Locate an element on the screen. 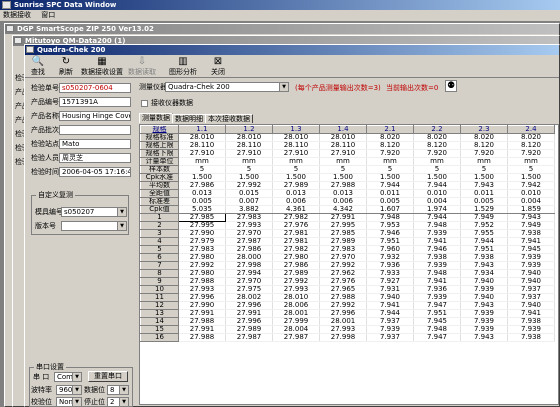 The image size is (560, 407). spec-cell: 27.910 is located at coordinates (343, 153).